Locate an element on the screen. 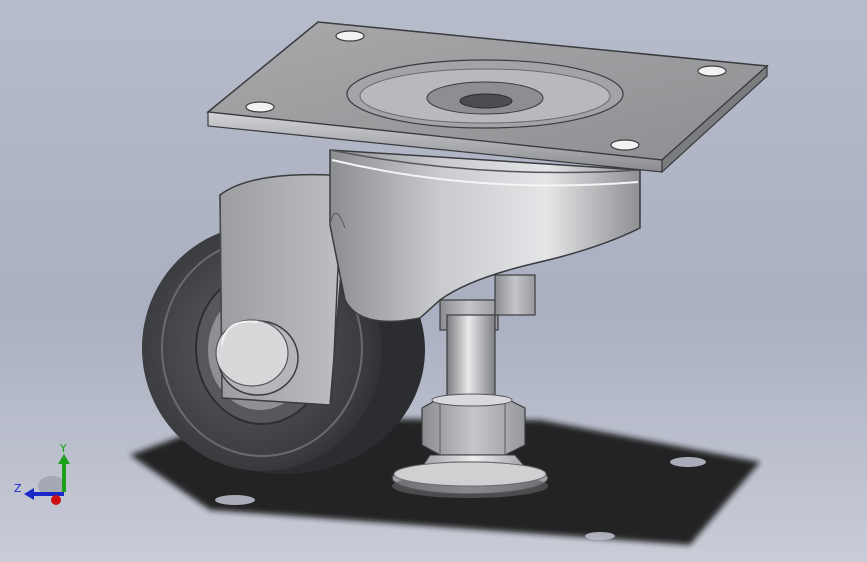 Image resolution: width=867 pixels, height=562 pixels. z-axis-label: Z is located at coordinates (18, 488).